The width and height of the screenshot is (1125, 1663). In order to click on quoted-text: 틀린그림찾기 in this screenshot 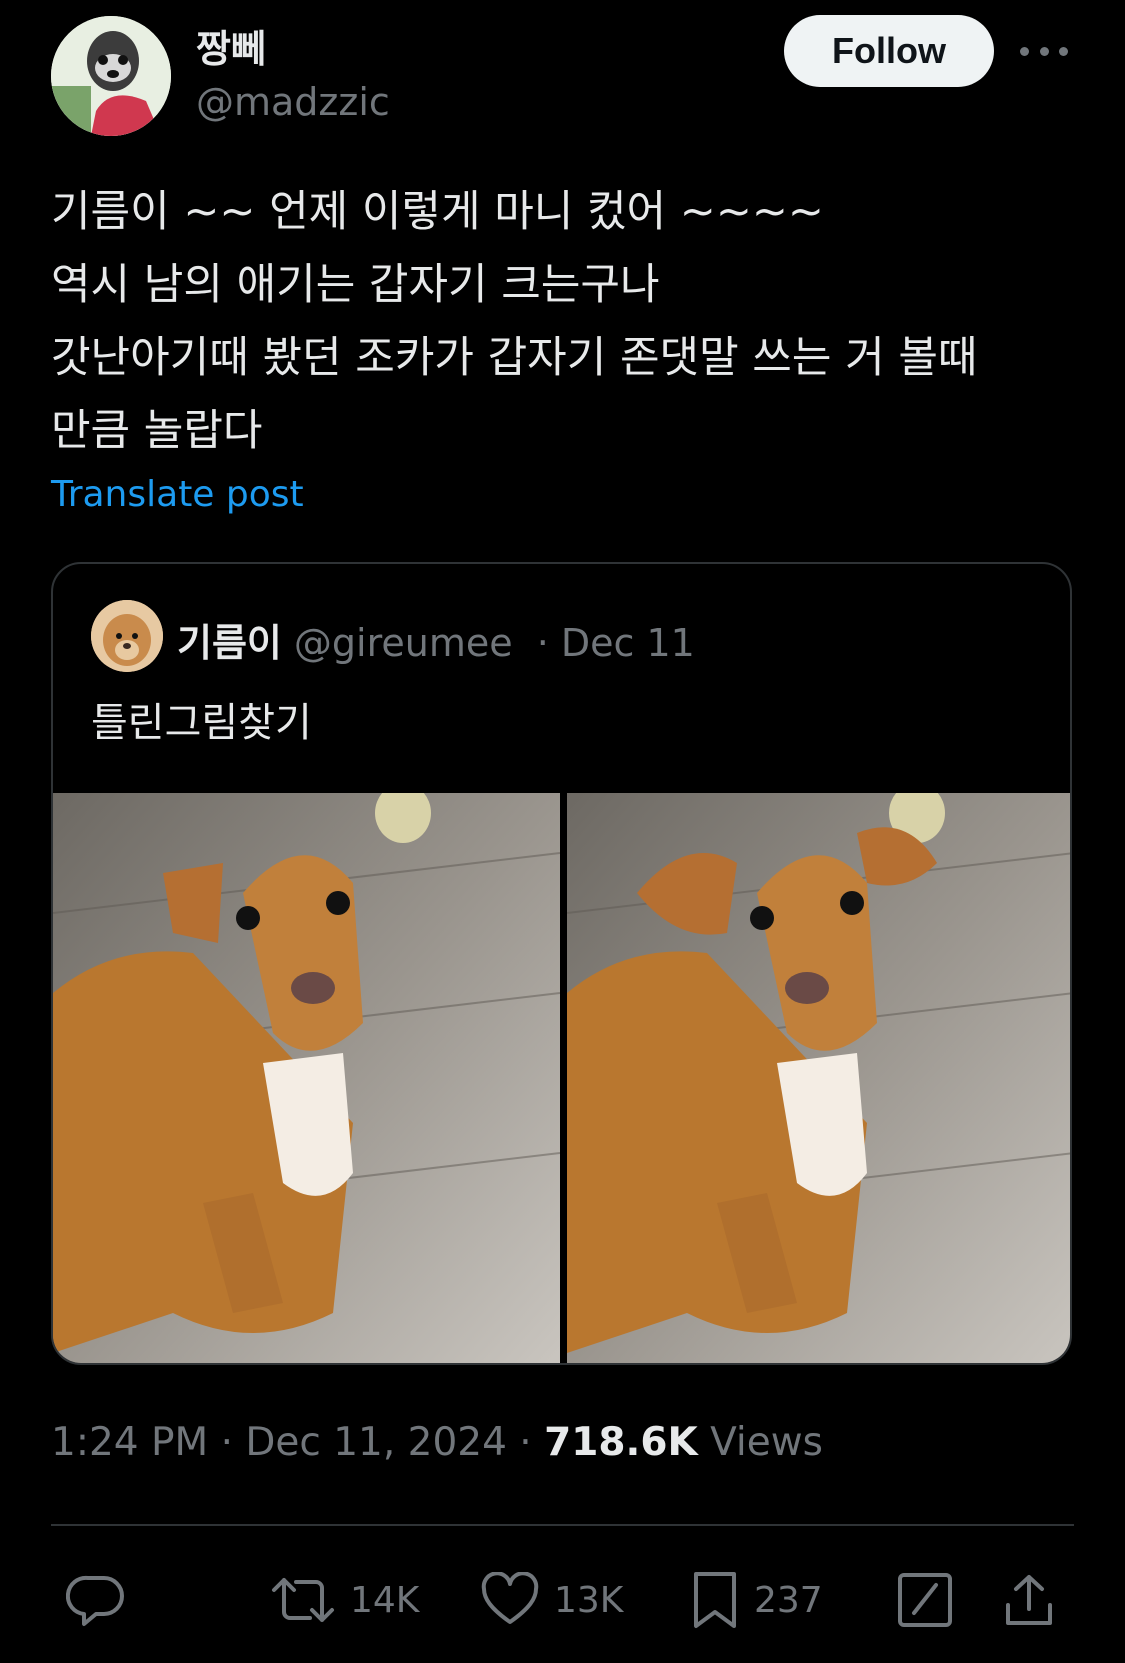, I will do `click(201, 723)`.